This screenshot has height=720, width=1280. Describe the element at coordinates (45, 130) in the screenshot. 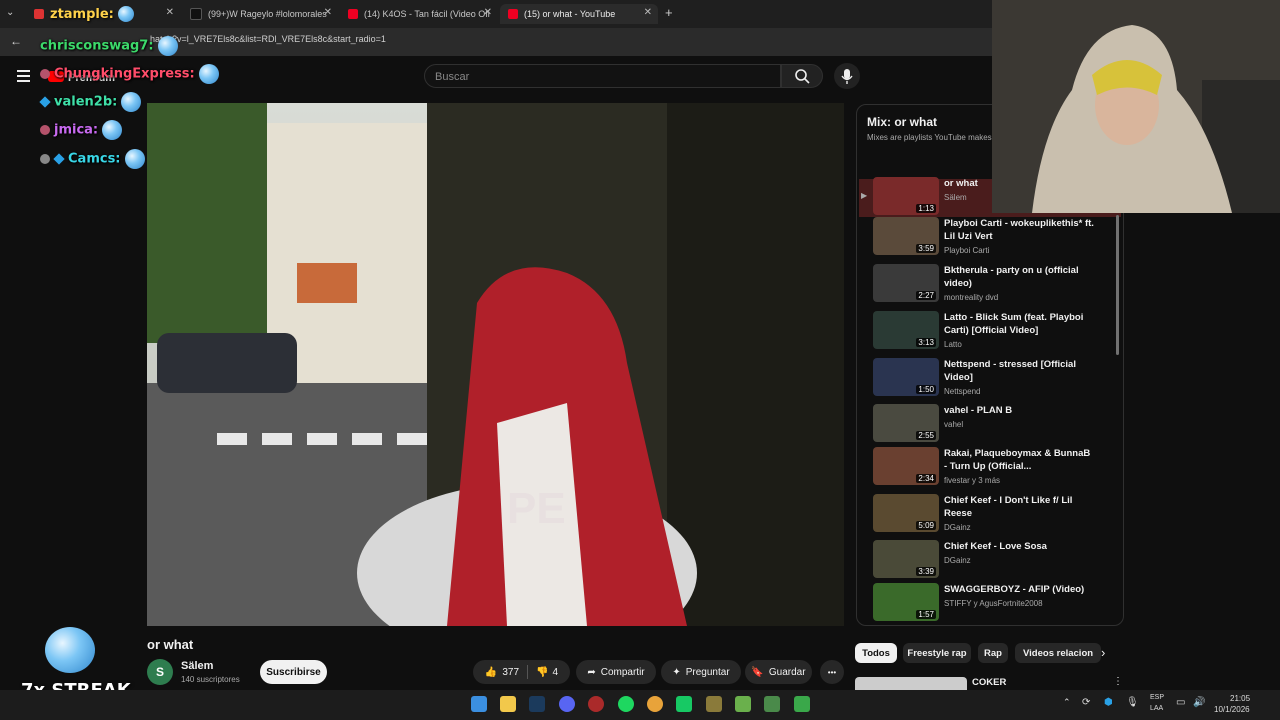

I see `user-badge-icon` at that location.